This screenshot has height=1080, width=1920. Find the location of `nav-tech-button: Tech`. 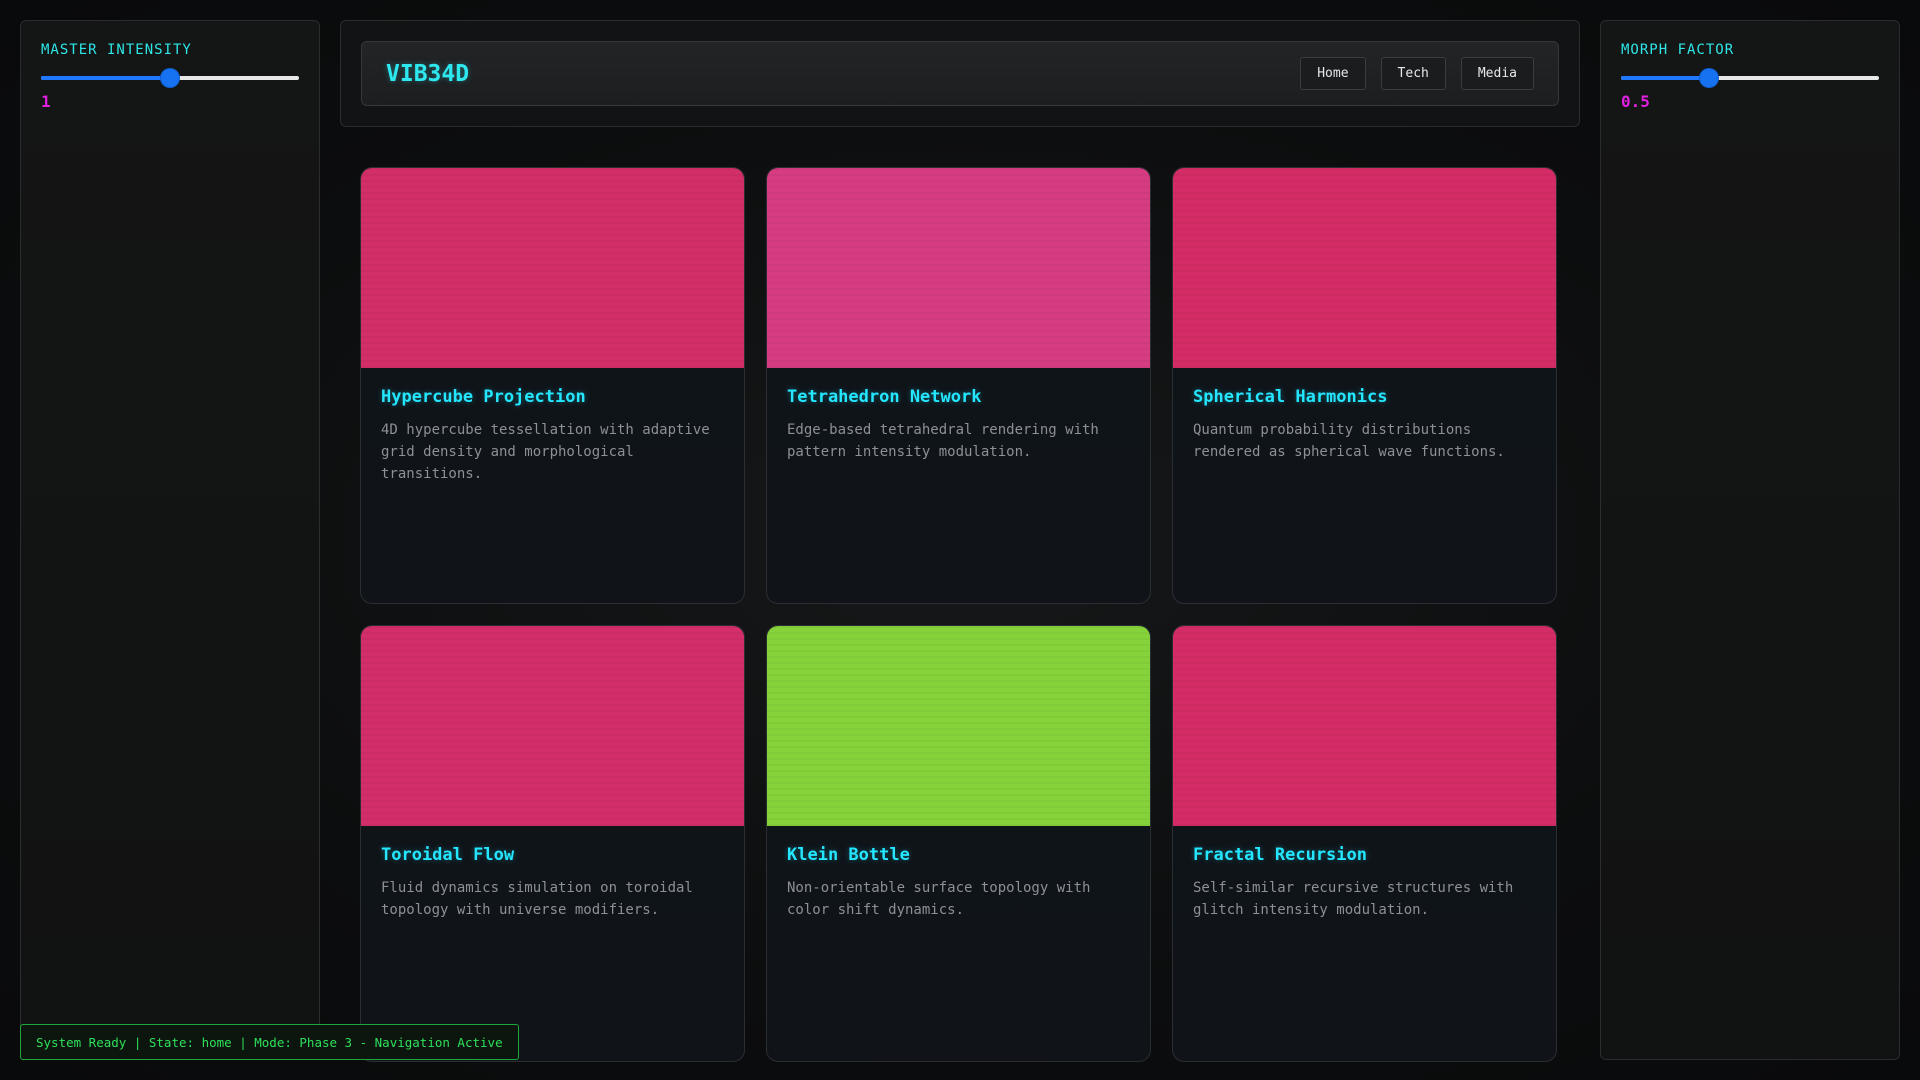

nav-tech-button: Tech is located at coordinates (1413, 73).